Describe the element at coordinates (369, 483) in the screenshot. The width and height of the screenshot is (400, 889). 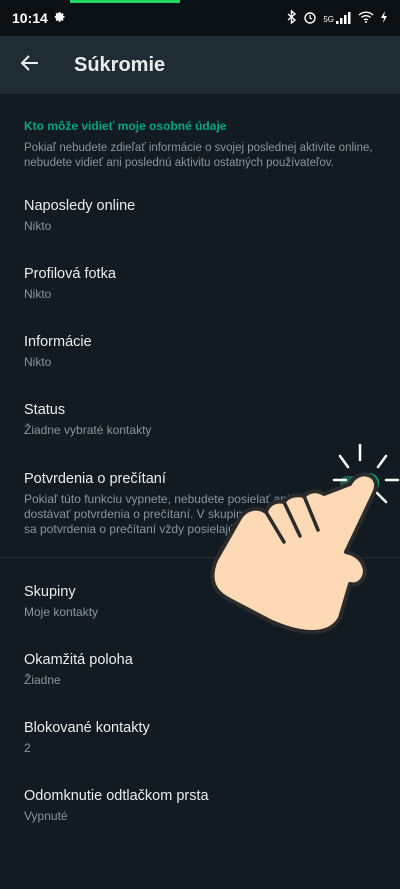
I see `toggle-knob` at that location.